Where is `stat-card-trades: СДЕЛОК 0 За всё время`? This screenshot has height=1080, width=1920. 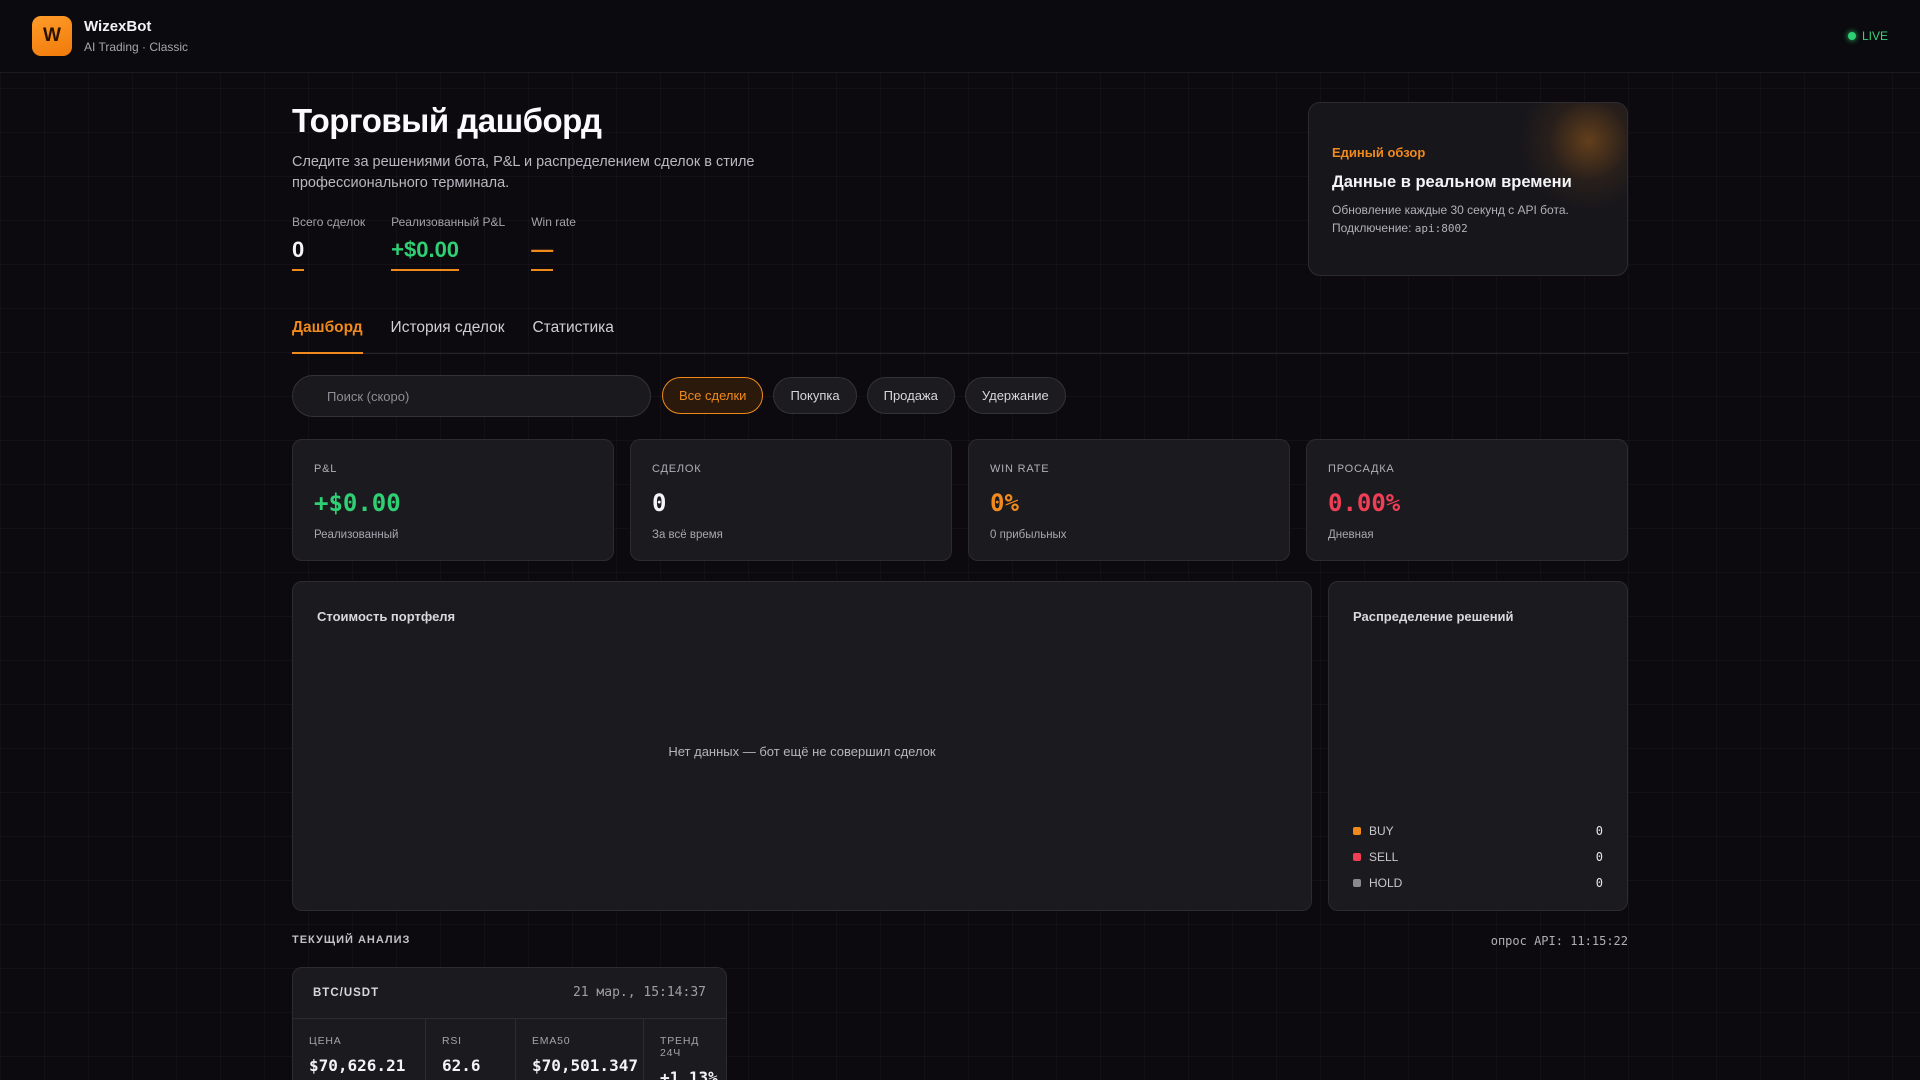
stat-card-trades: СДЕЛОК 0 За всё время is located at coordinates (791, 500).